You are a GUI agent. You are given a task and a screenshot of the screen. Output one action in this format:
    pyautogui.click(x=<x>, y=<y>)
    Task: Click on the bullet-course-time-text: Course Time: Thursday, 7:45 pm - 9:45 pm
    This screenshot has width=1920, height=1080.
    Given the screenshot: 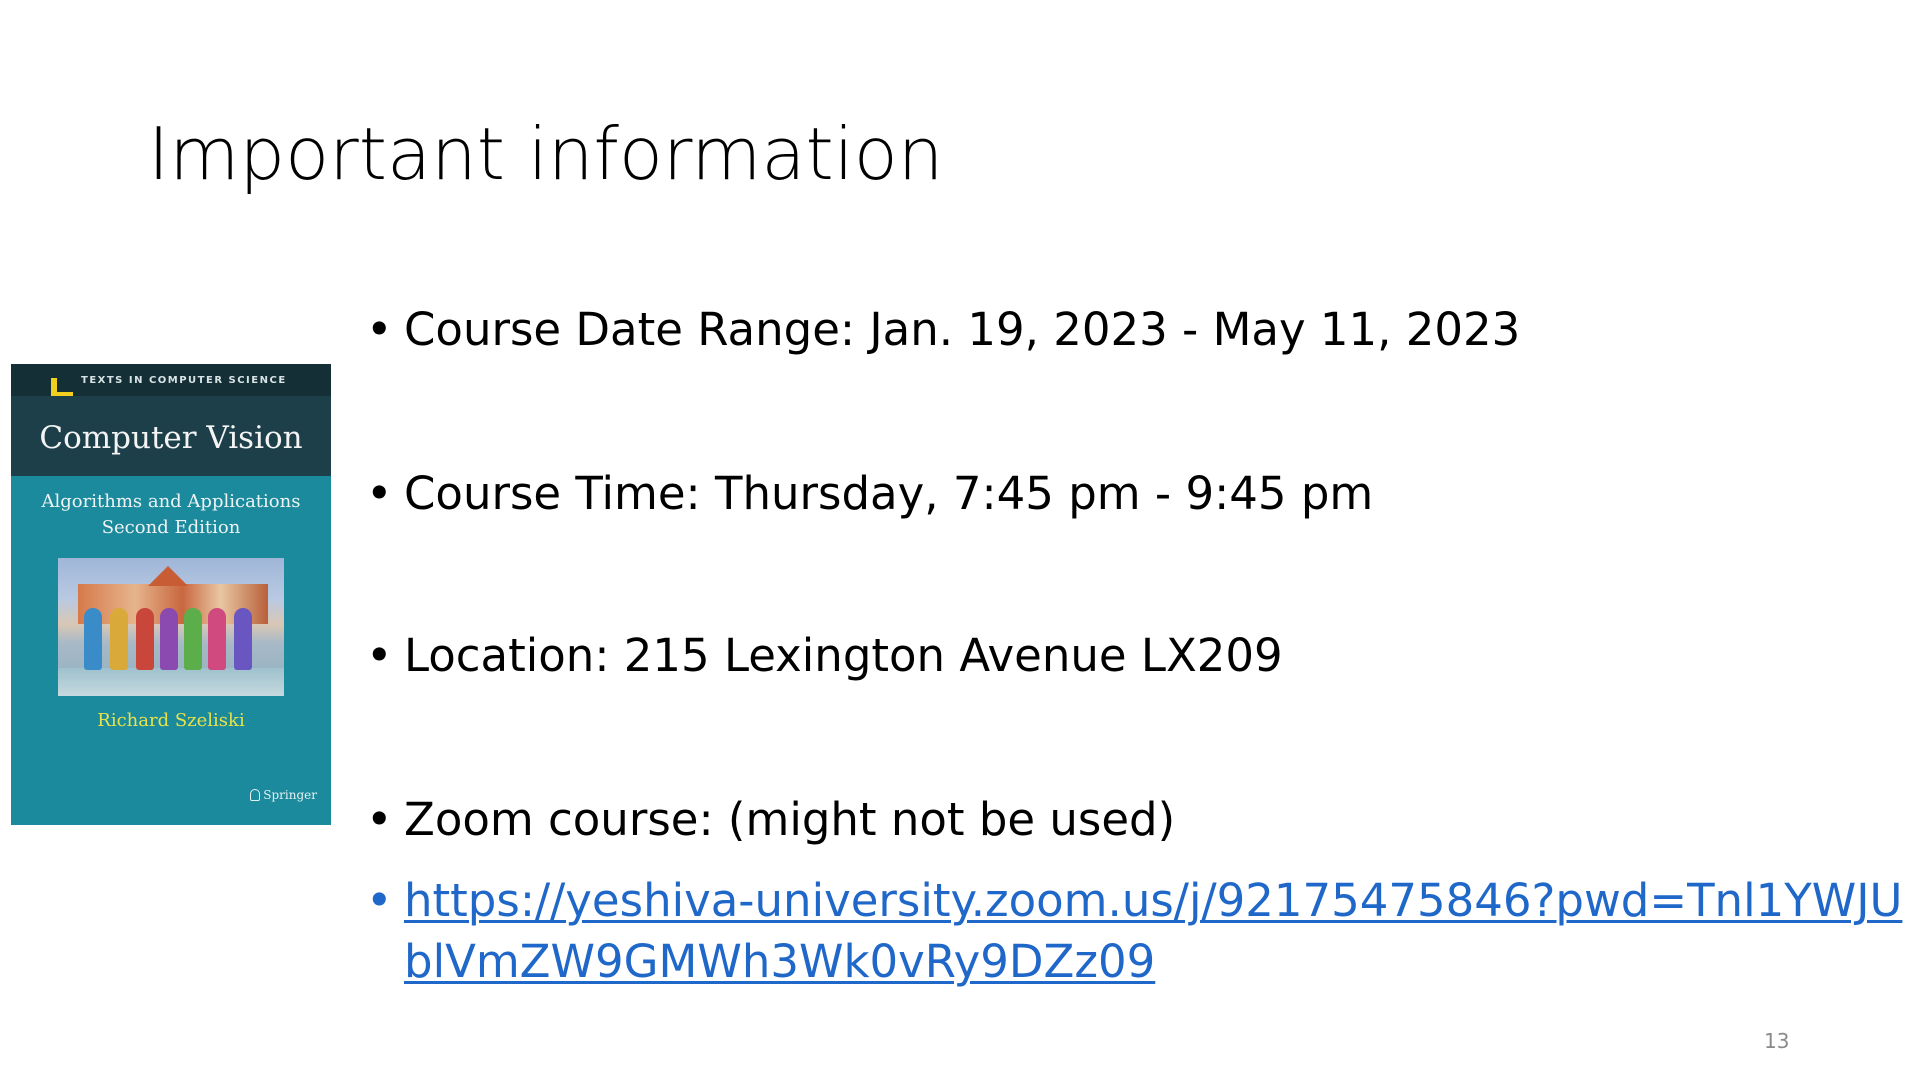 What is the action you would take?
    pyautogui.click(x=889, y=493)
    